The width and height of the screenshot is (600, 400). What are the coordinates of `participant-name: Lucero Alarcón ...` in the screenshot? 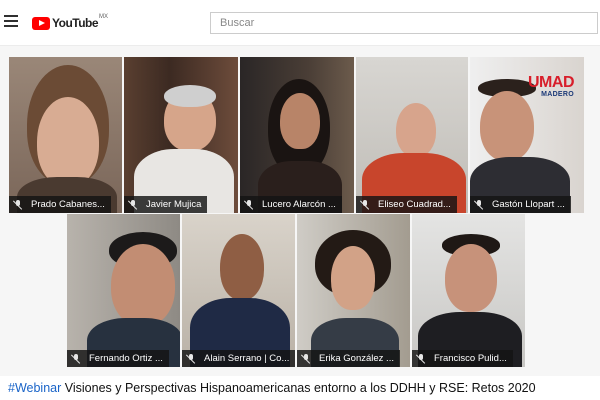 It's located at (299, 204).